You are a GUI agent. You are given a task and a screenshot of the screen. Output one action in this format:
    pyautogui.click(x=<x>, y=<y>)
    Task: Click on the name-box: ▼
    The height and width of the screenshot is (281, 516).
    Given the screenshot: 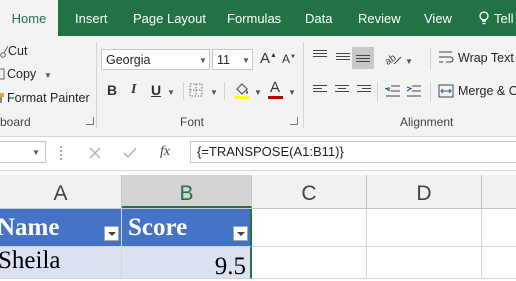 What is the action you would take?
    pyautogui.click(x=23, y=152)
    